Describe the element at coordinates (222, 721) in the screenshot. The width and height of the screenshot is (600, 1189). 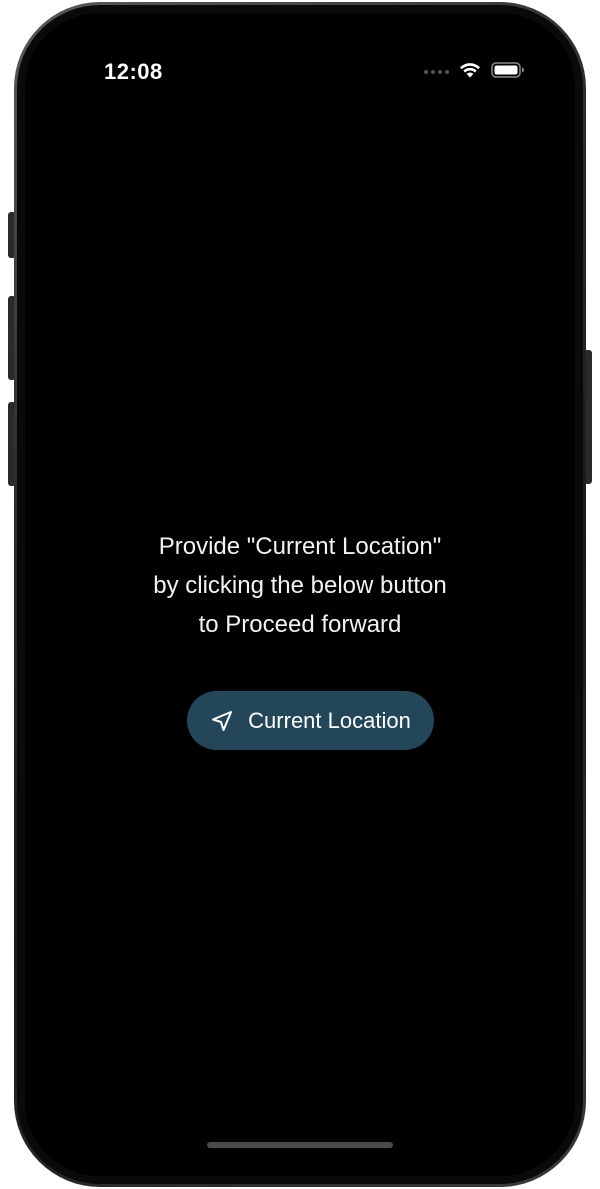
I see `navigation-arrow-icon` at that location.